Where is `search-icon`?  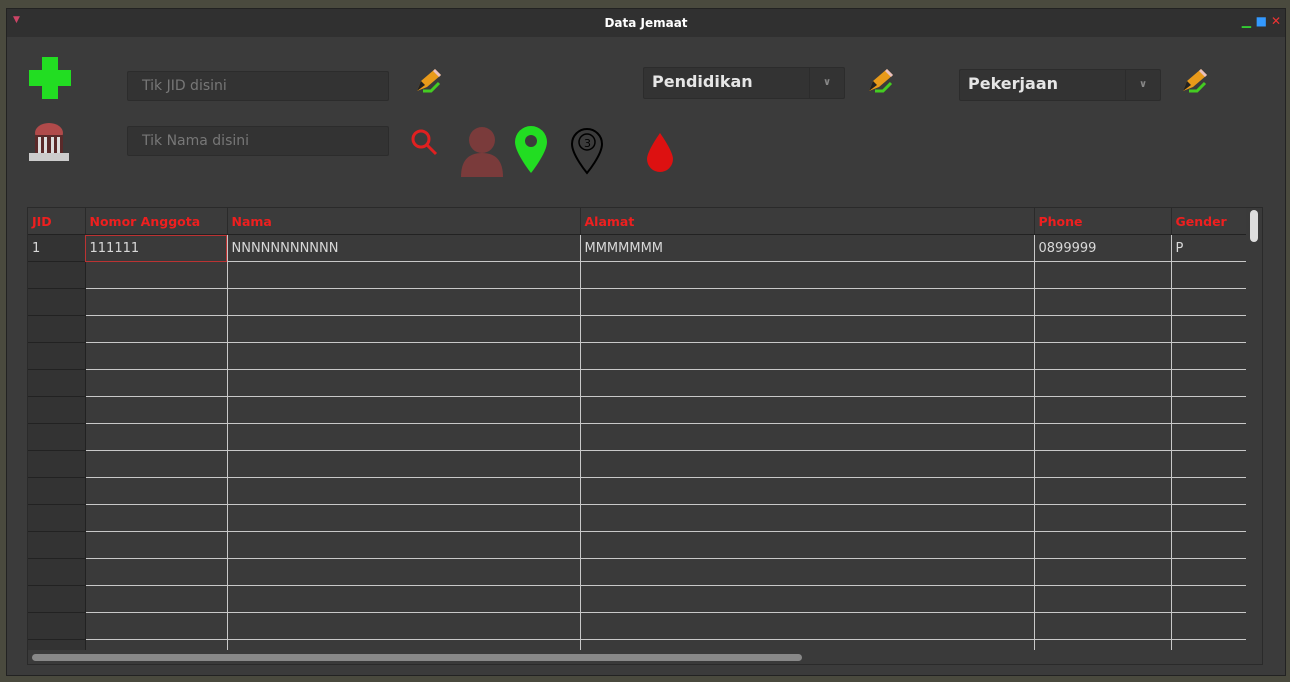
search-icon is located at coordinates (424, 142).